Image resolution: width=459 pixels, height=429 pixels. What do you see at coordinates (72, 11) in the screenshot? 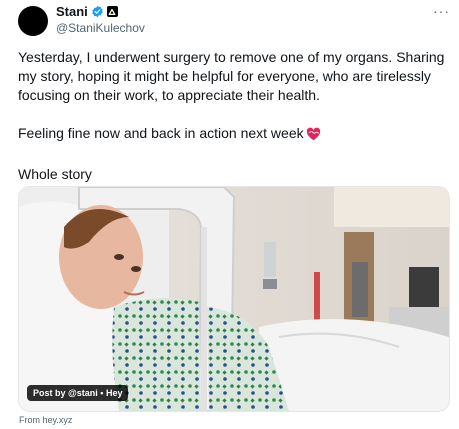
I see `author-name: Stani` at bounding box center [72, 11].